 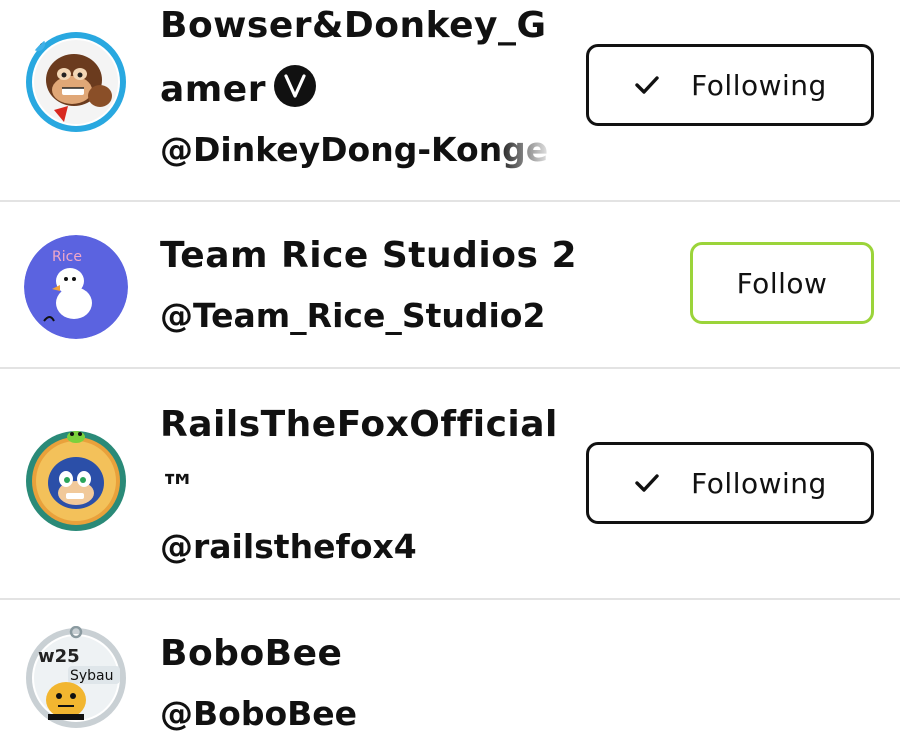 I want to click on user-handle: @BoboBee, so click(x=357, y=714).